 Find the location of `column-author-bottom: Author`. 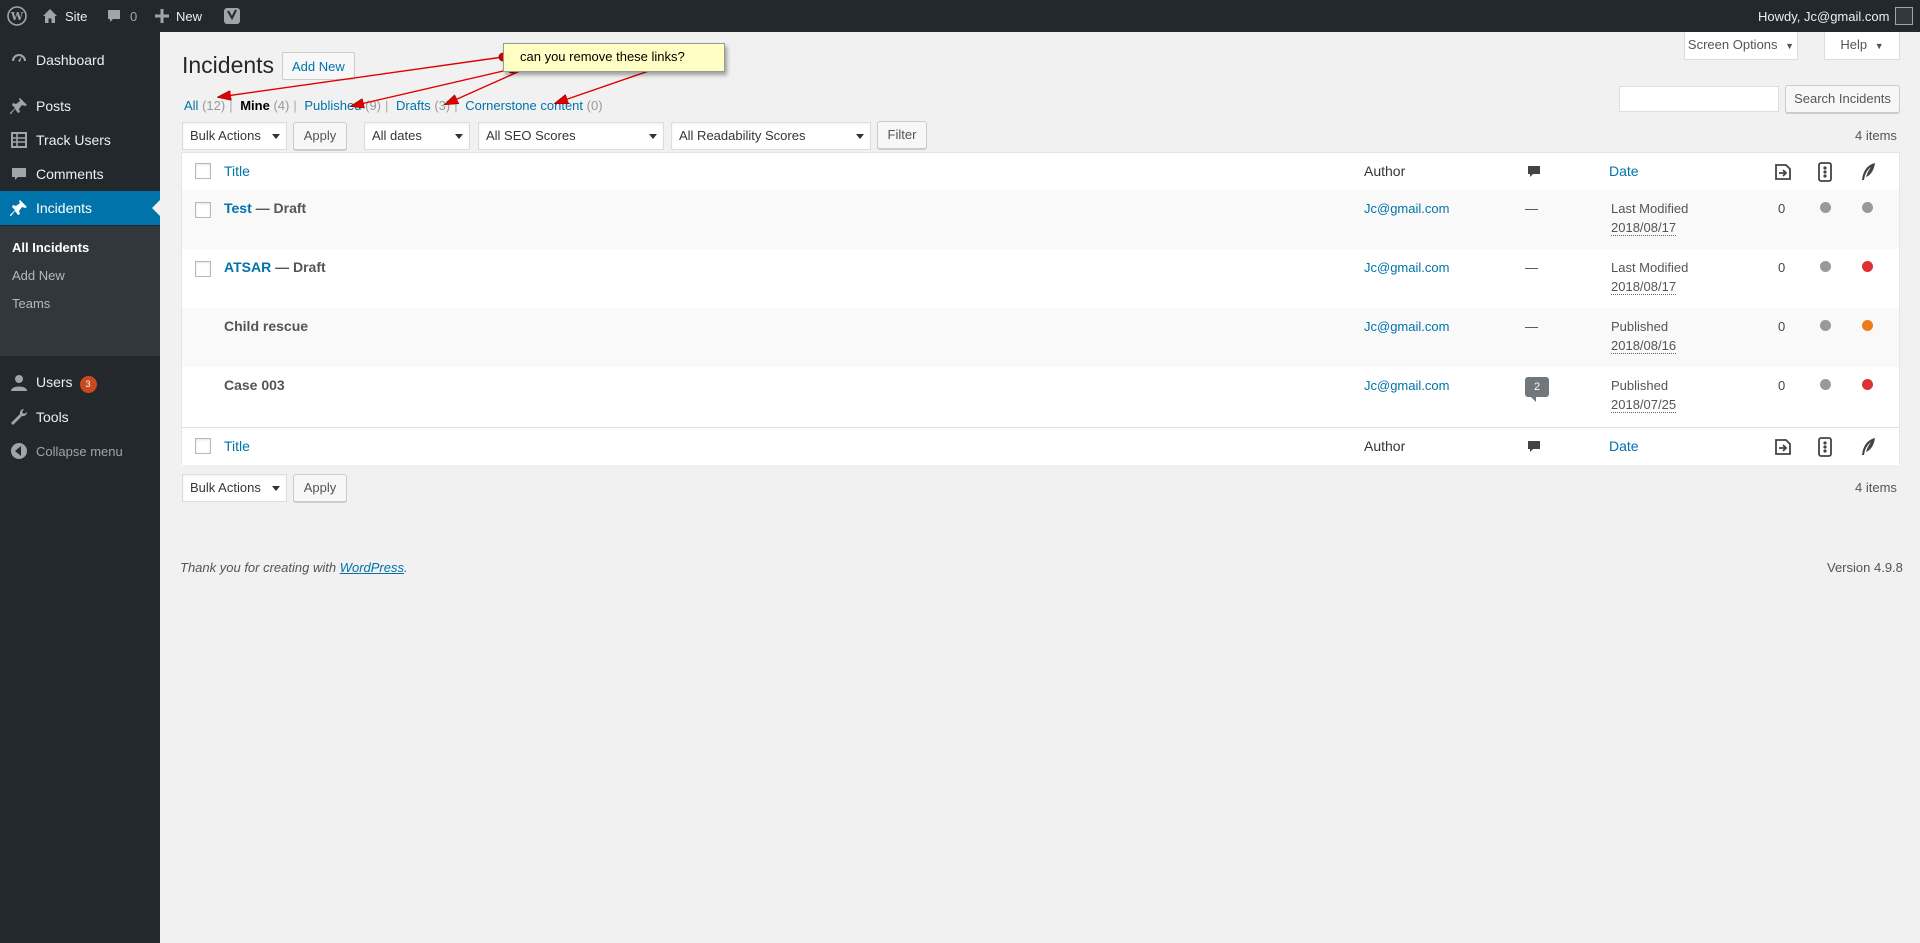

column-author-bottom: Author is located at coordinates (1385, 446).